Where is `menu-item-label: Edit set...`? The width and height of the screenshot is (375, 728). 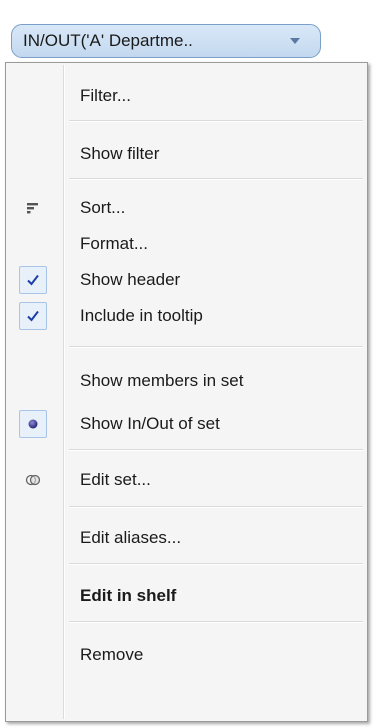 menu-item-label: Edit set... is located at coordinates (115, 479).